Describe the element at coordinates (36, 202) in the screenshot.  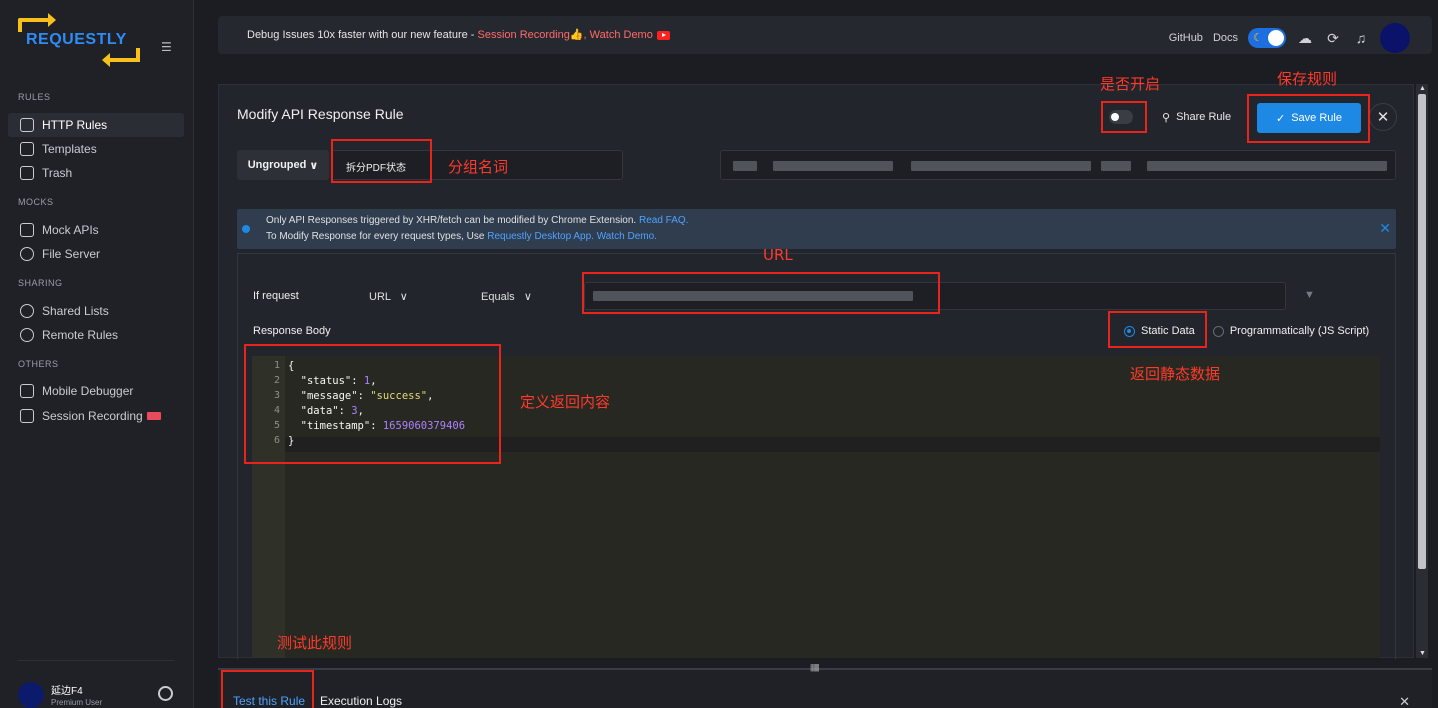
I see `section-title-mocks: MOCKS` at that location.